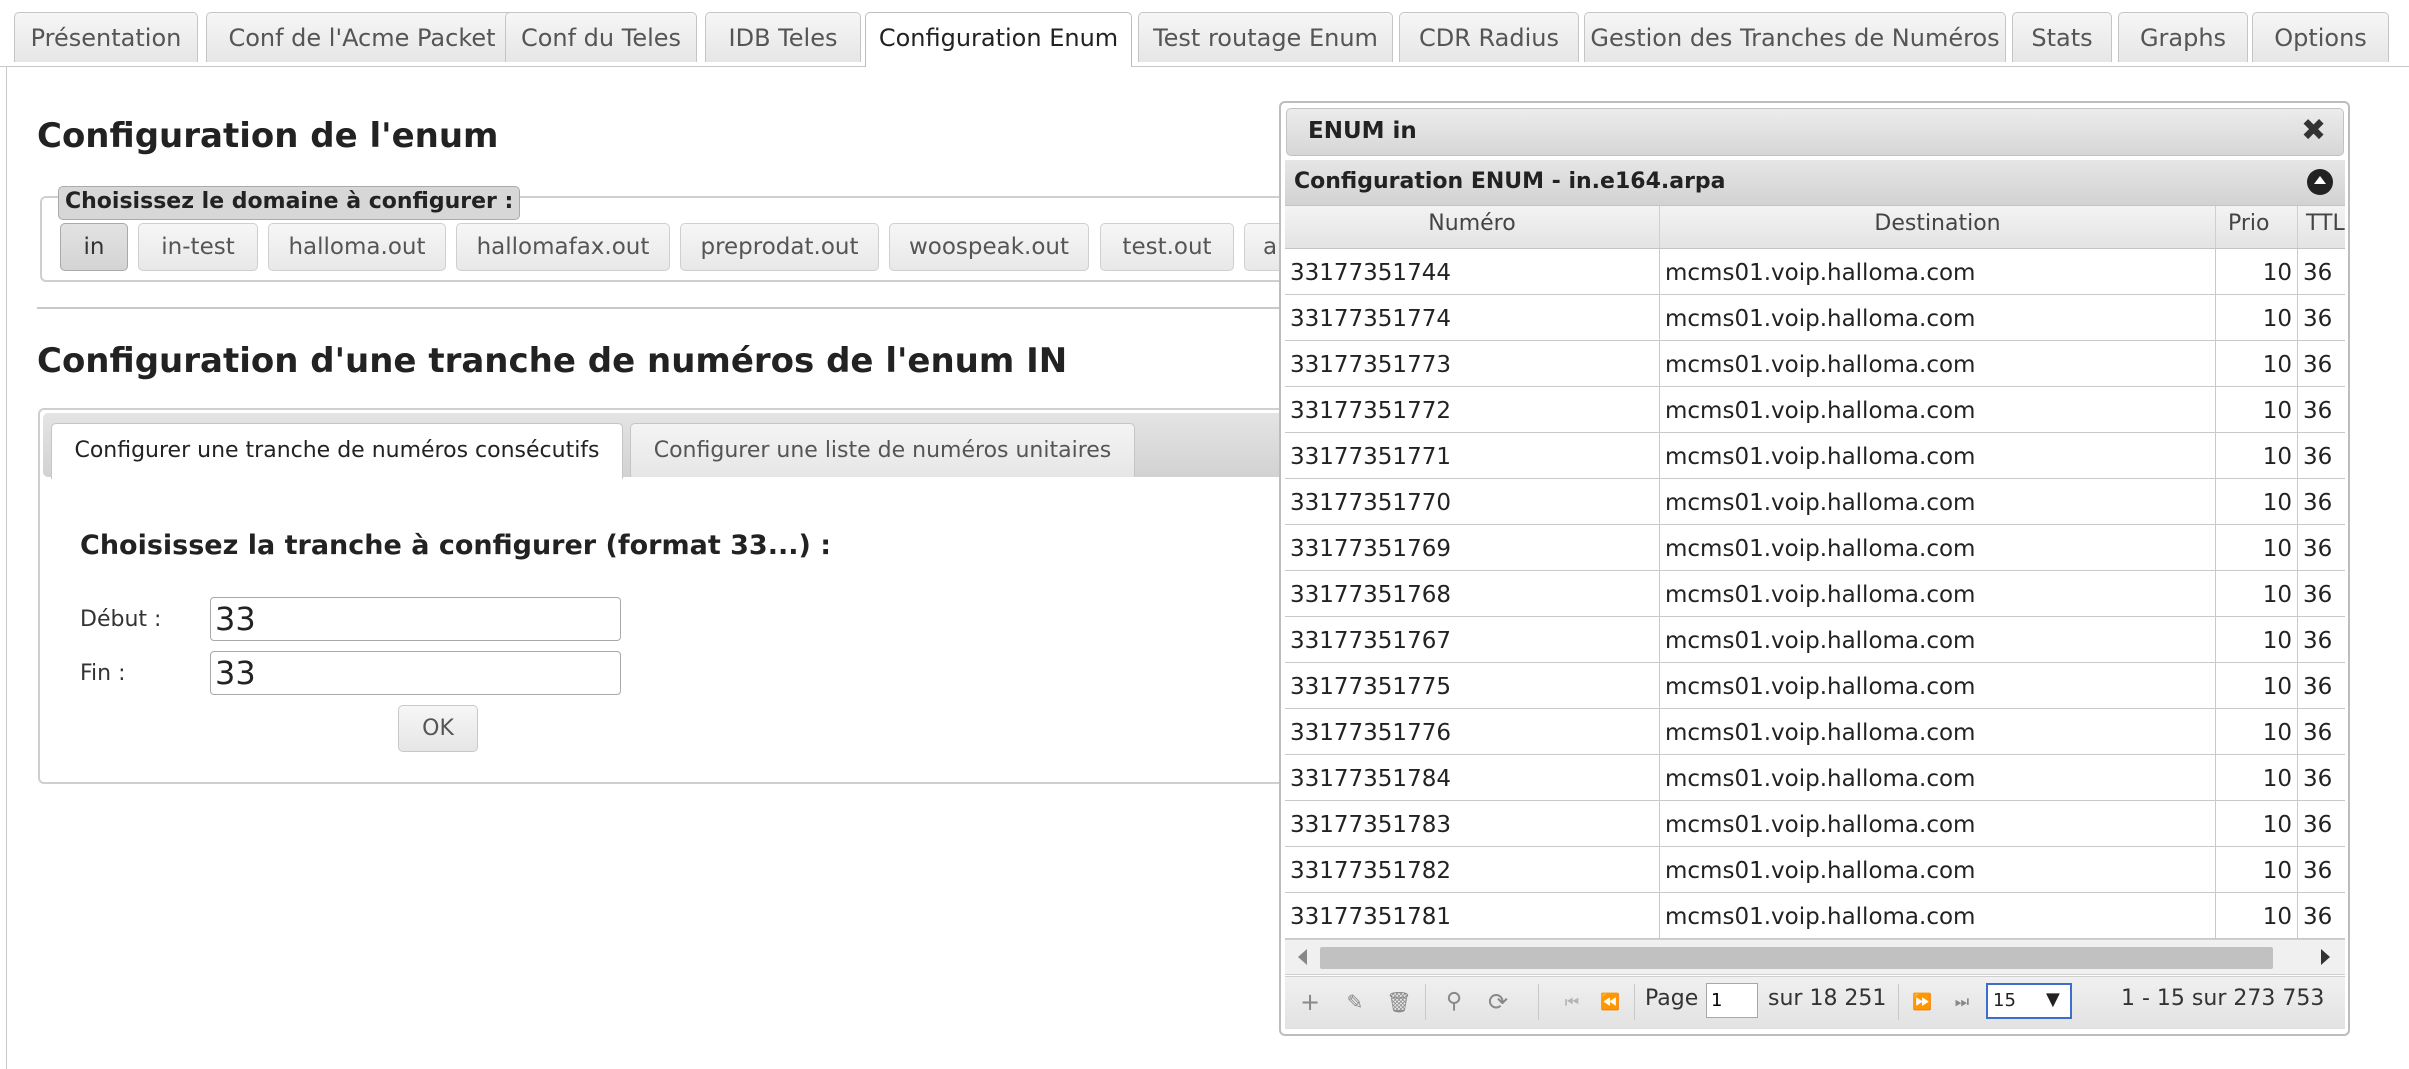 The width and height of the screenshot is (2409, 1069). What do you see at coordinates (2062, 37) in the screenshot?
I see `tab-stats: Stats` at bounding box center [2062, 37].